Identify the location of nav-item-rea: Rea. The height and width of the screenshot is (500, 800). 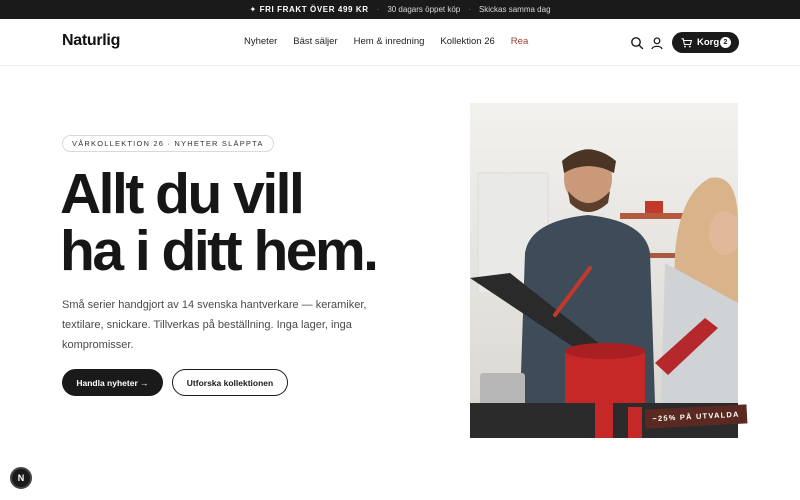
(519, 41).